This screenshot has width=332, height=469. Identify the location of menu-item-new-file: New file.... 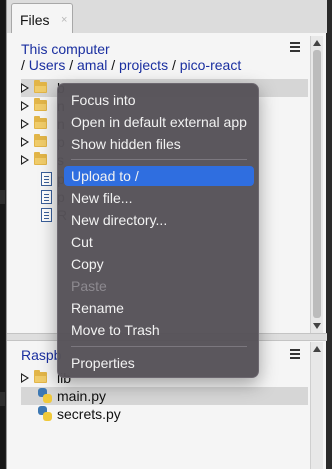
(159, 198).